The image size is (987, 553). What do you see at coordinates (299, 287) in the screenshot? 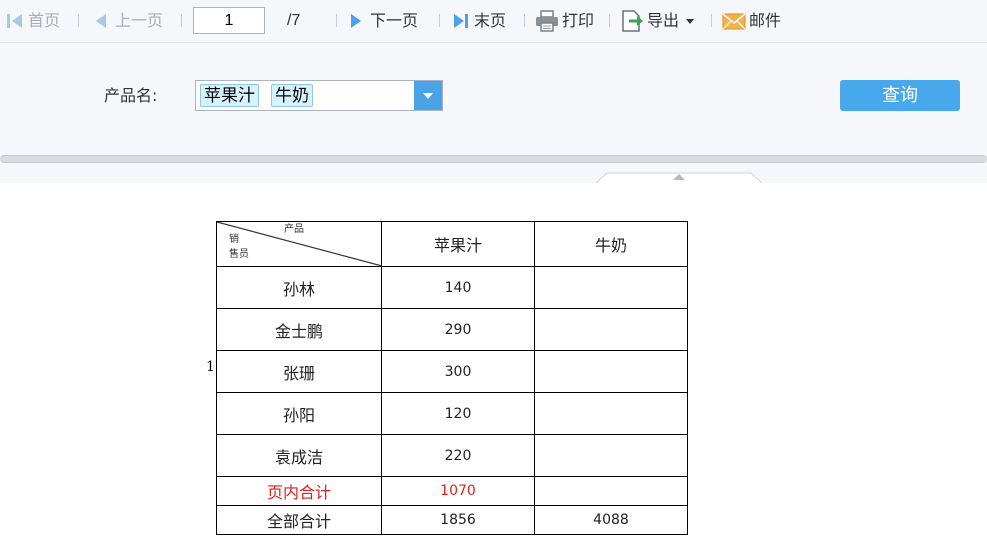
I see `seller-name: 孙林` at bounding box center [299, 287].